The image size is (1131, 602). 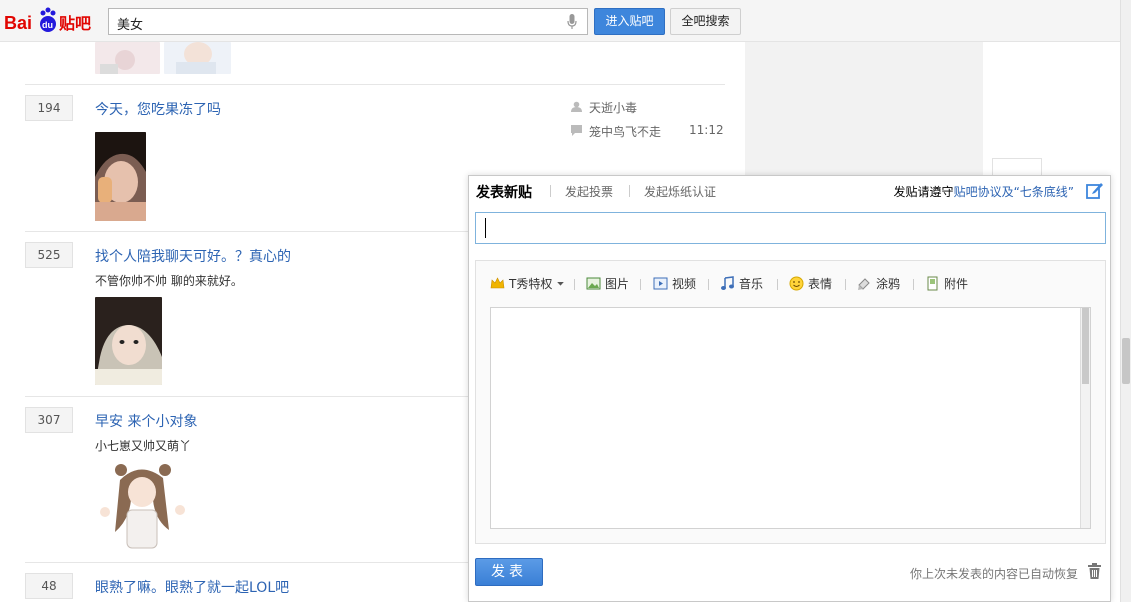 What do you see at coordinates (796, 283) in the screenshot?
I see `smiley-icon` at bounding box center [796, 283].